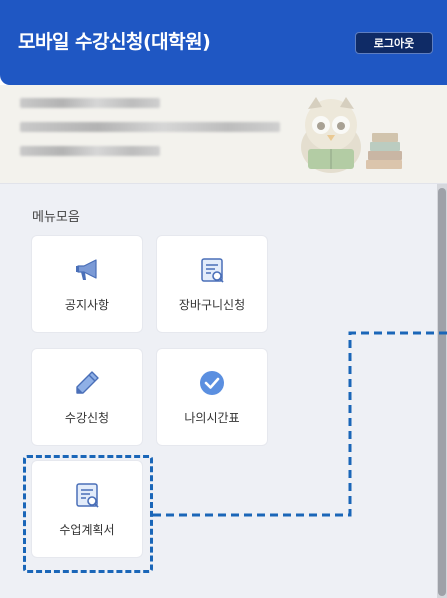 The image size is (447, 598). What do you see at coordinates (212, 305) in the screenshot?
I see `menu-tile-label: 장바구니신청` at bounding box center [212, 305].